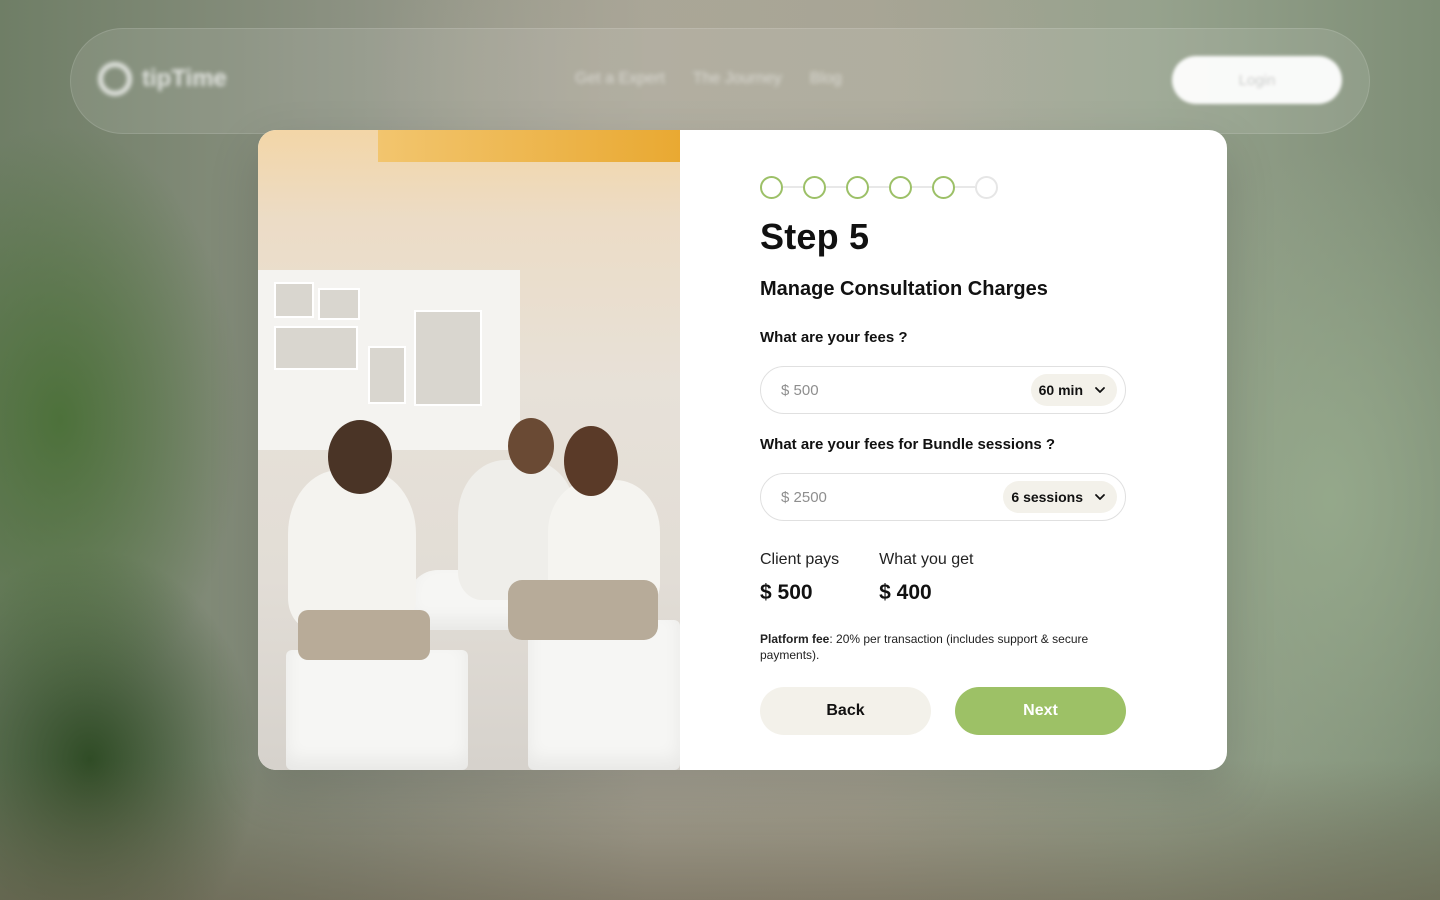  What do you see at coordinates (1047, 497) in the screenshot?
I see `sessions-value: 6 sessions` at bounding box center [1047, 497].